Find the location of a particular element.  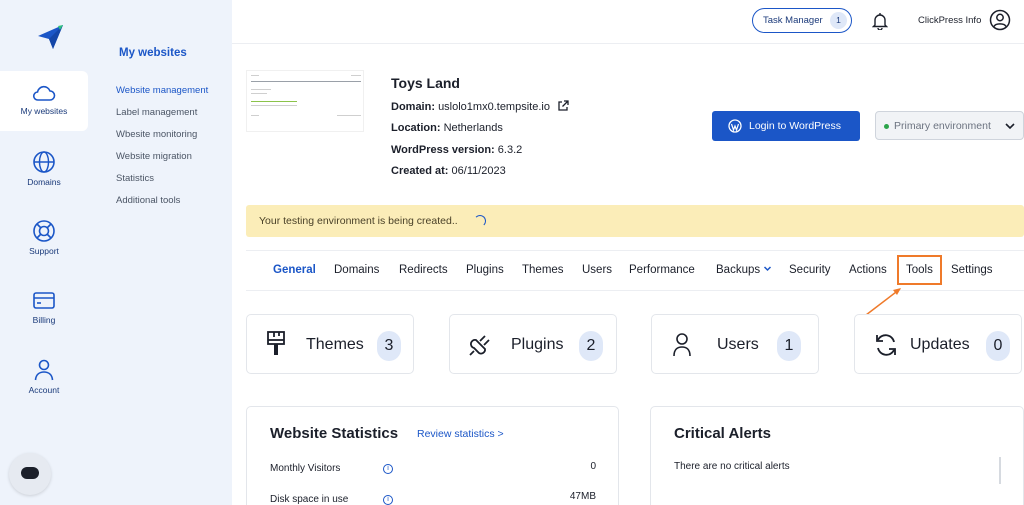

users-card: Users 1 is located at coordinates (735, 344).